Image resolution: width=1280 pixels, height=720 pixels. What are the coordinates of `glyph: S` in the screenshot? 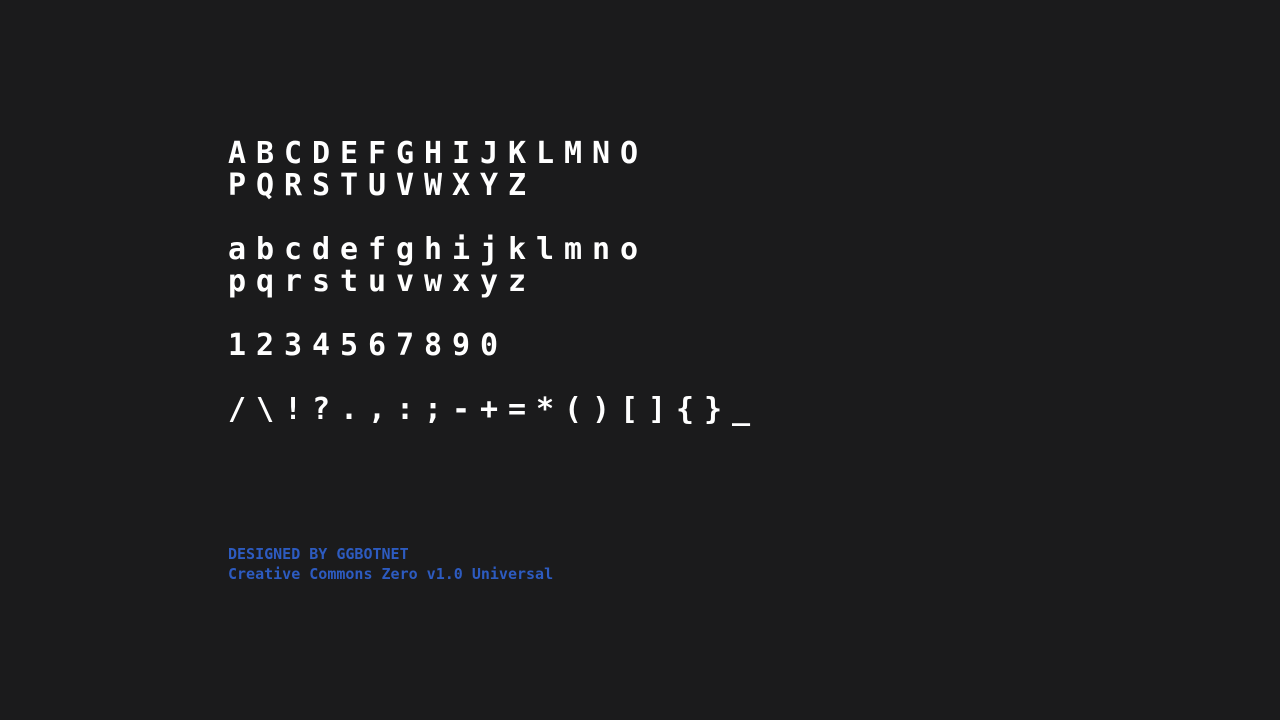 It's located at (321, 185).